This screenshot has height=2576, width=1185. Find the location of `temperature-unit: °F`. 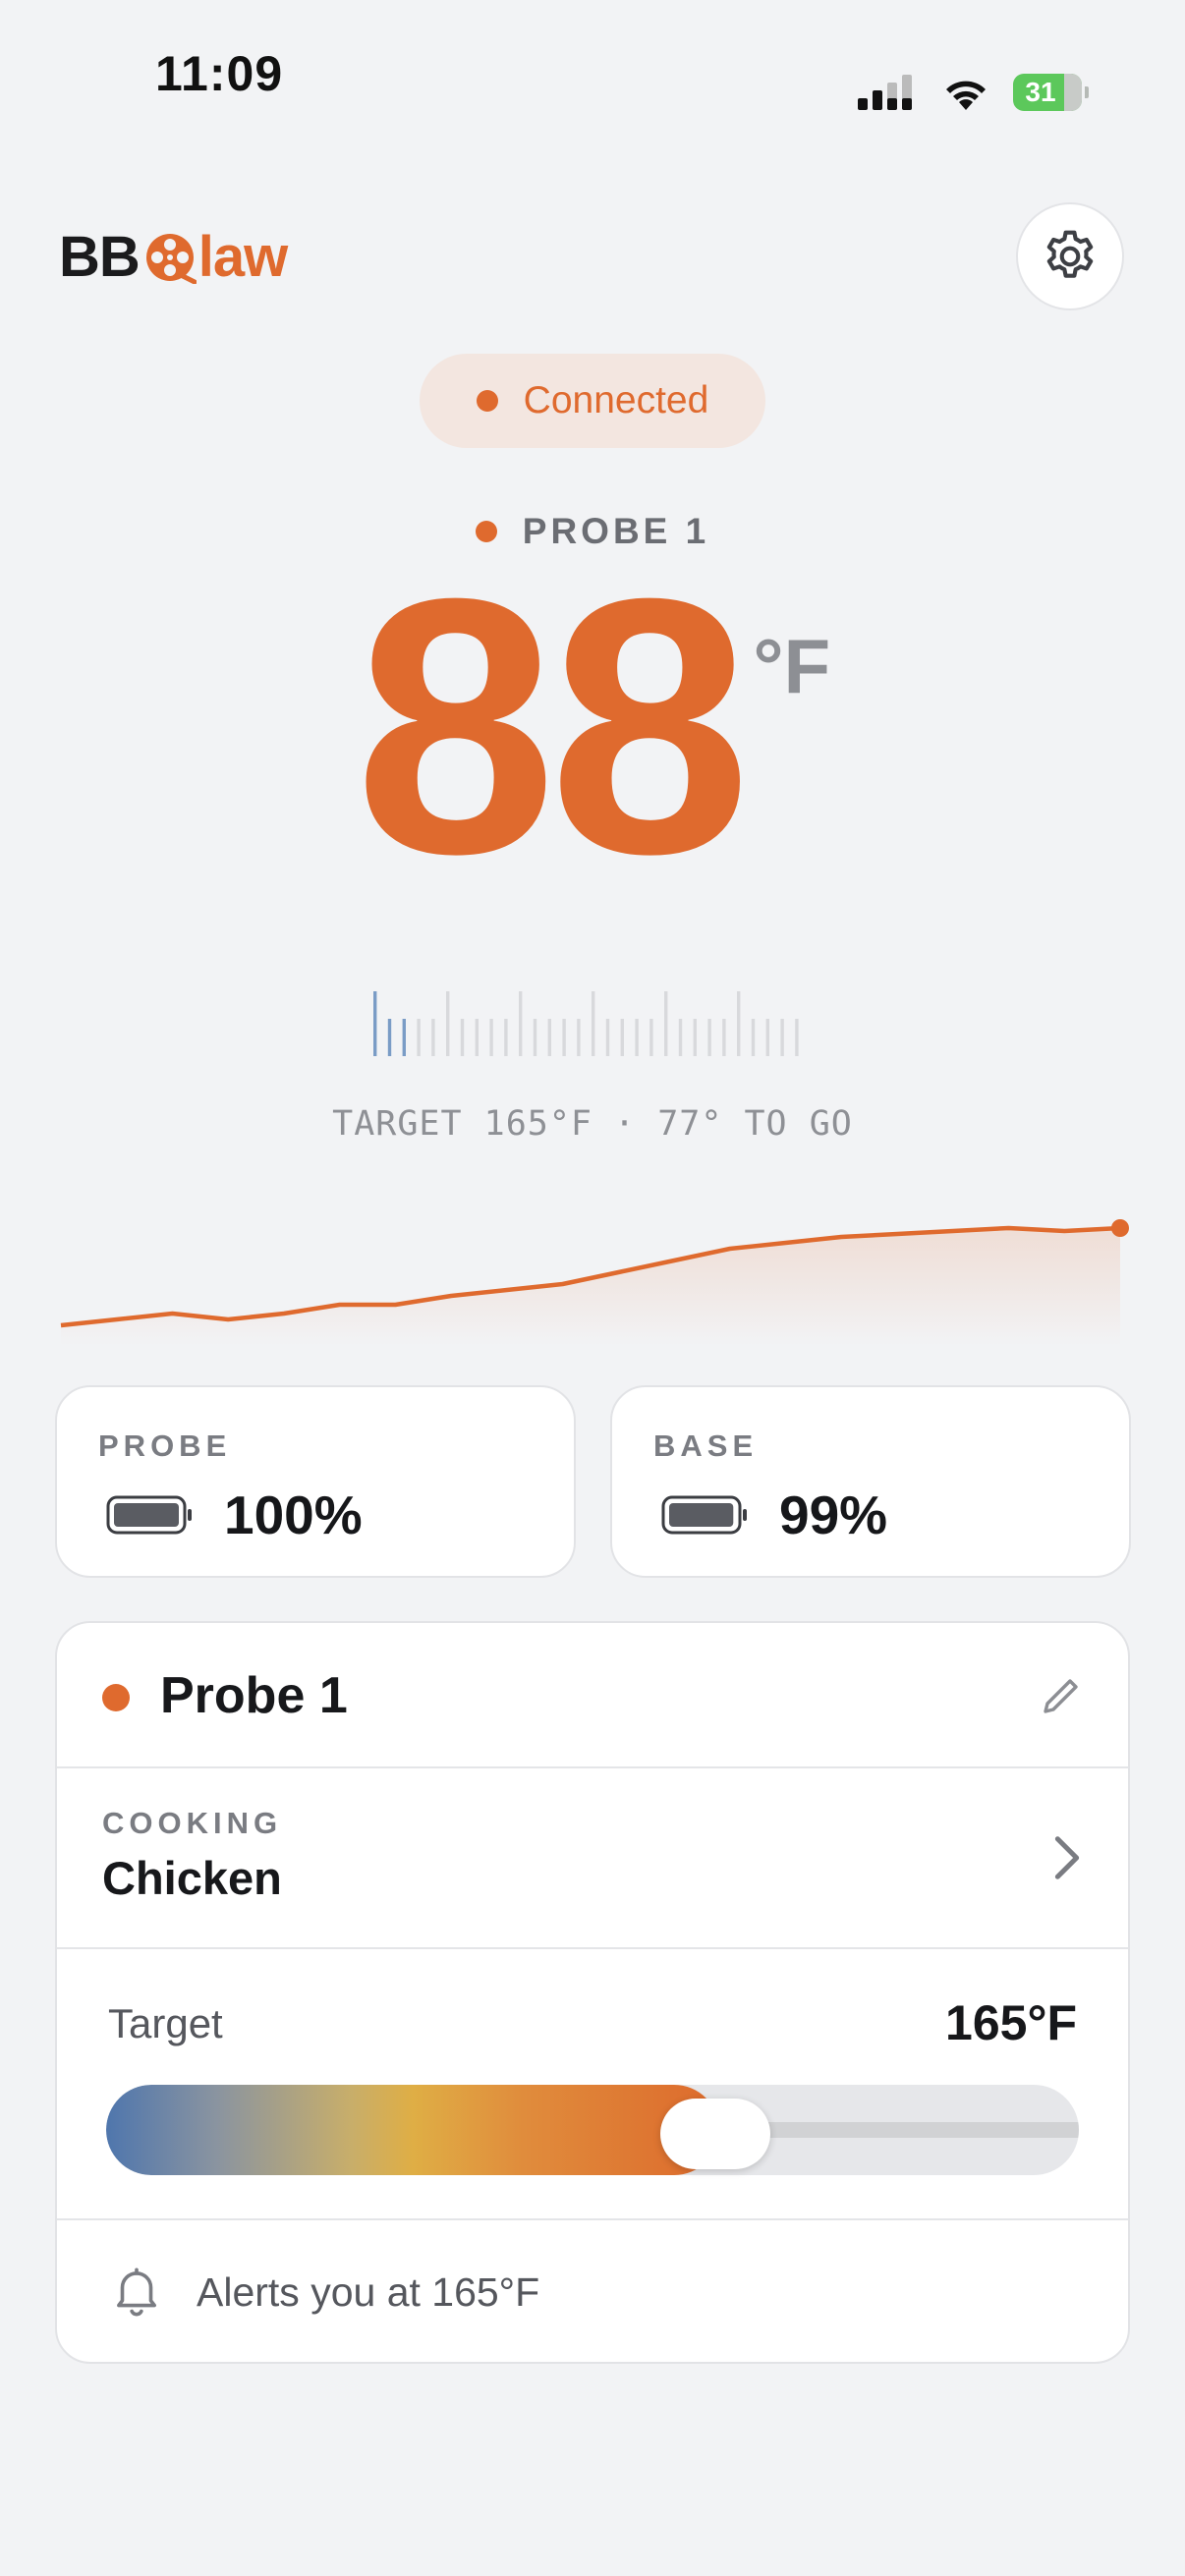

temperature-unit: °F is located at coordinates (792, 666).